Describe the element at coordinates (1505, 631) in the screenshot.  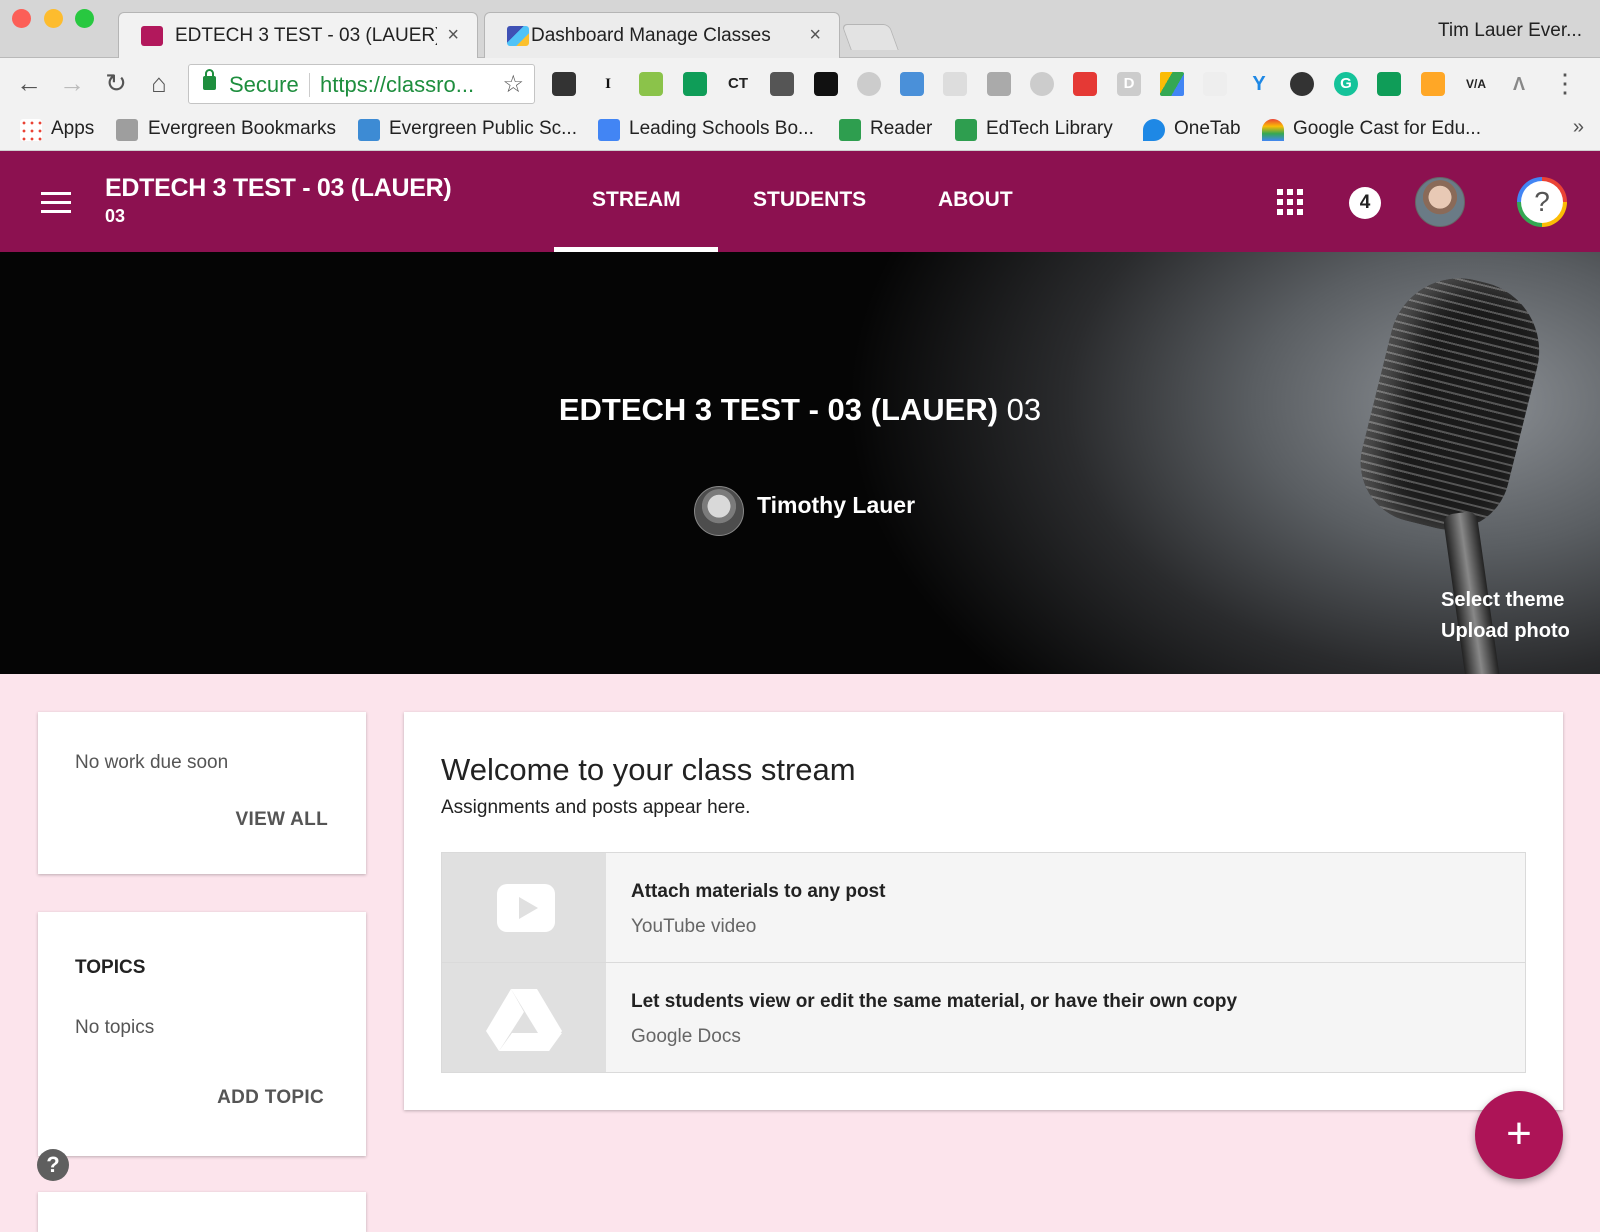
I see `upload-photo-link: Upload photo` at that location.